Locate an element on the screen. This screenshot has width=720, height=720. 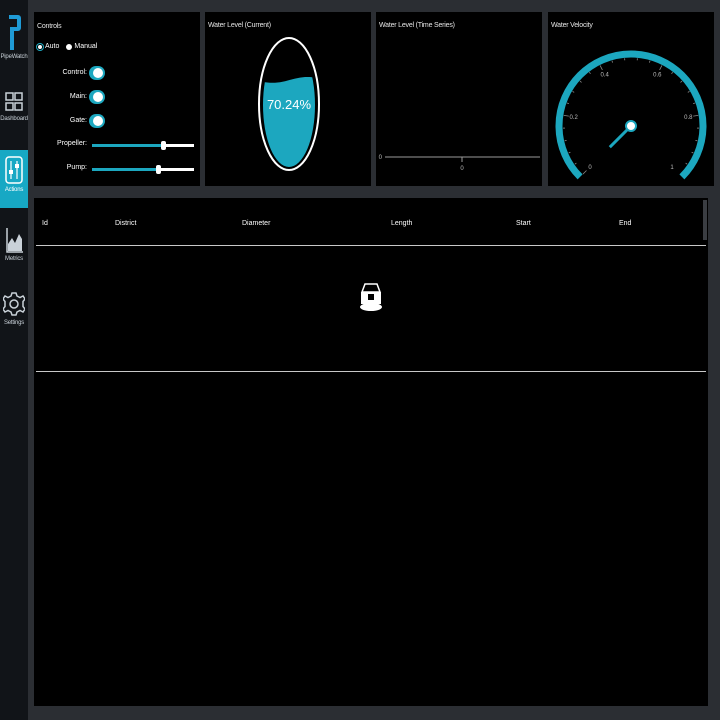
slider-pump is located at coordinates (143, 169).